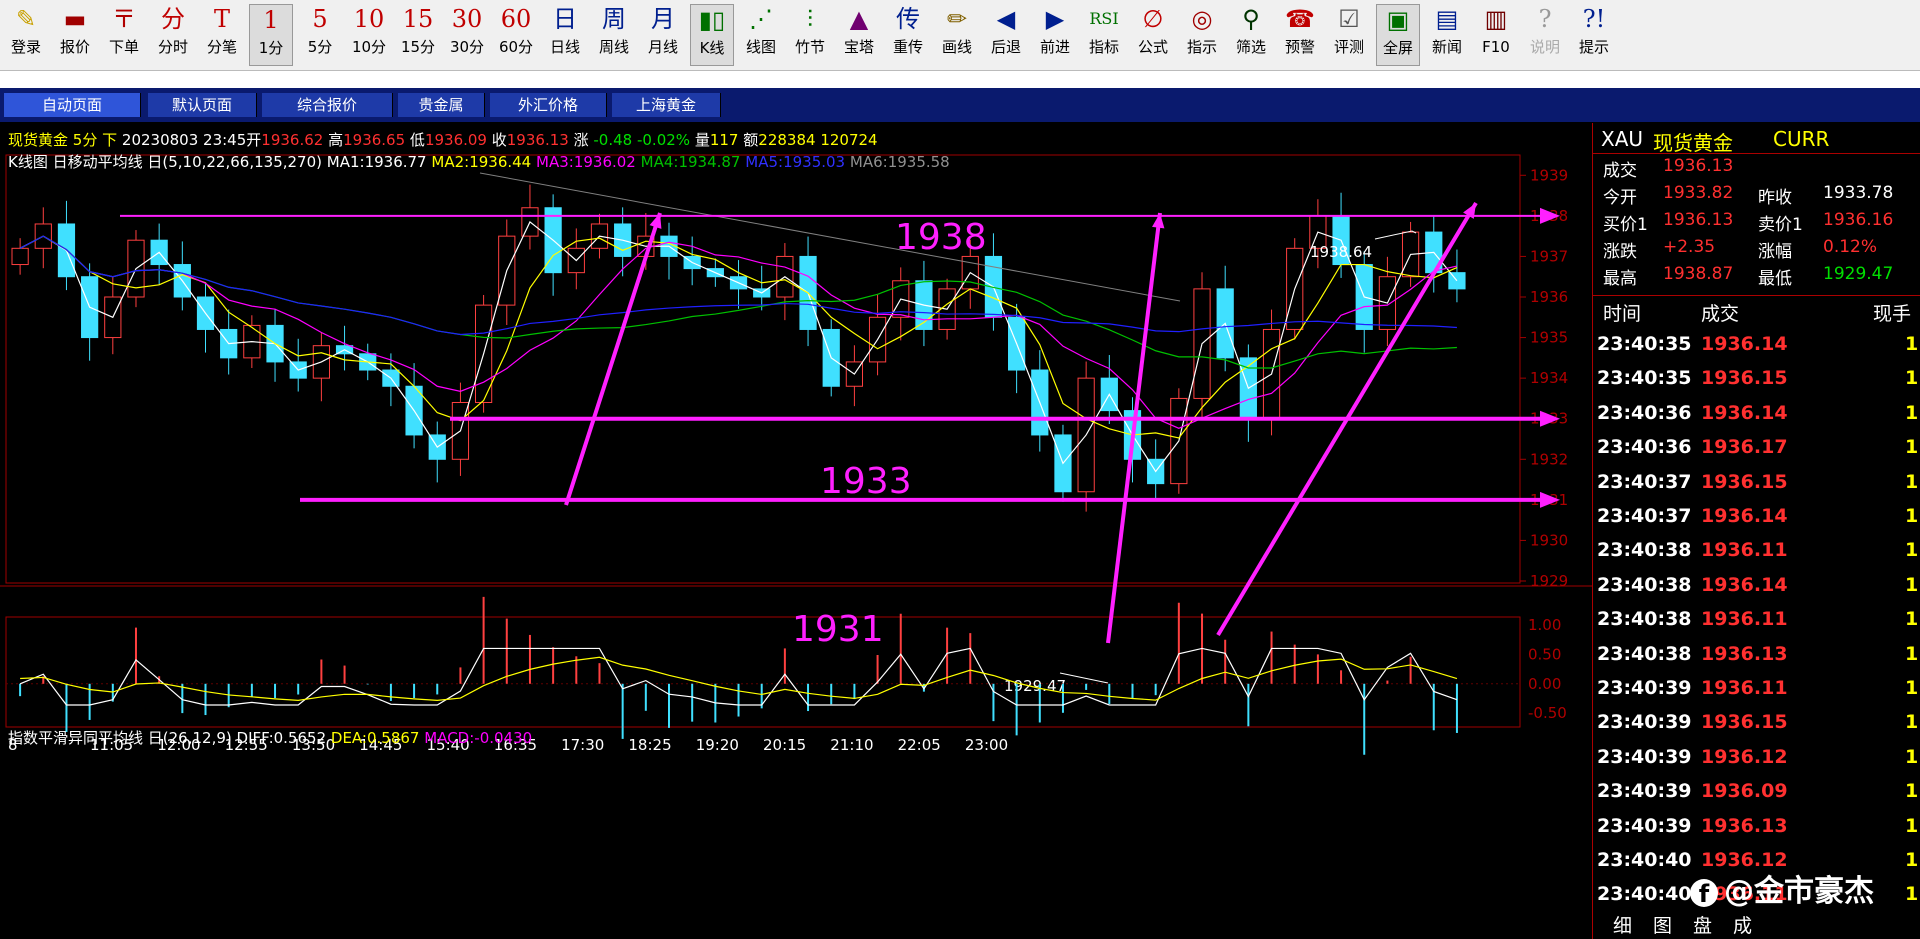 This screenshot has width=1920, height=939. What do you see at coordinates (1693, 143) in the screenshot?
I see `panel-name: 现货黄金` at bounding box center [1693, 143].